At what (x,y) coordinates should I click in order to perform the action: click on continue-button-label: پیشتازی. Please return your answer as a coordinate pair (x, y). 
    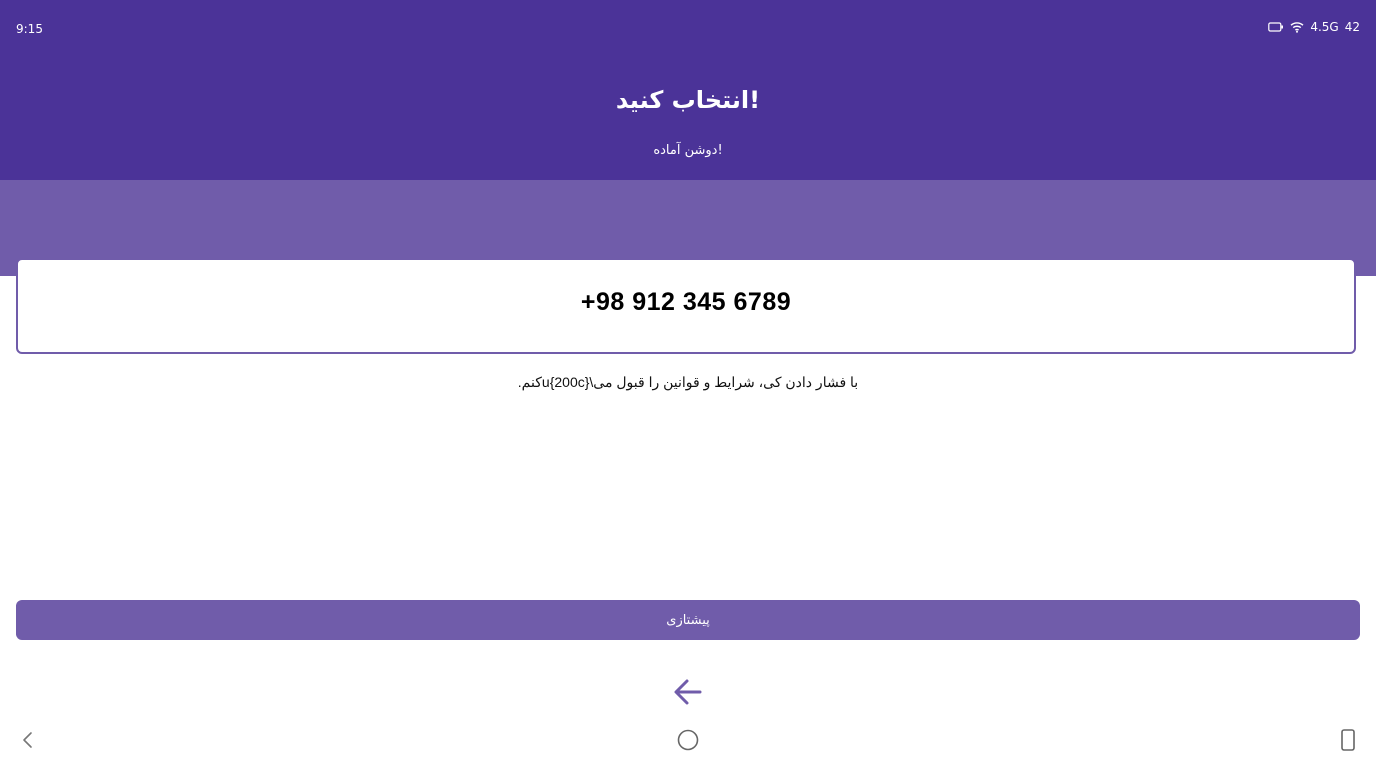
    Looking at the image, I should click on (688, 620).